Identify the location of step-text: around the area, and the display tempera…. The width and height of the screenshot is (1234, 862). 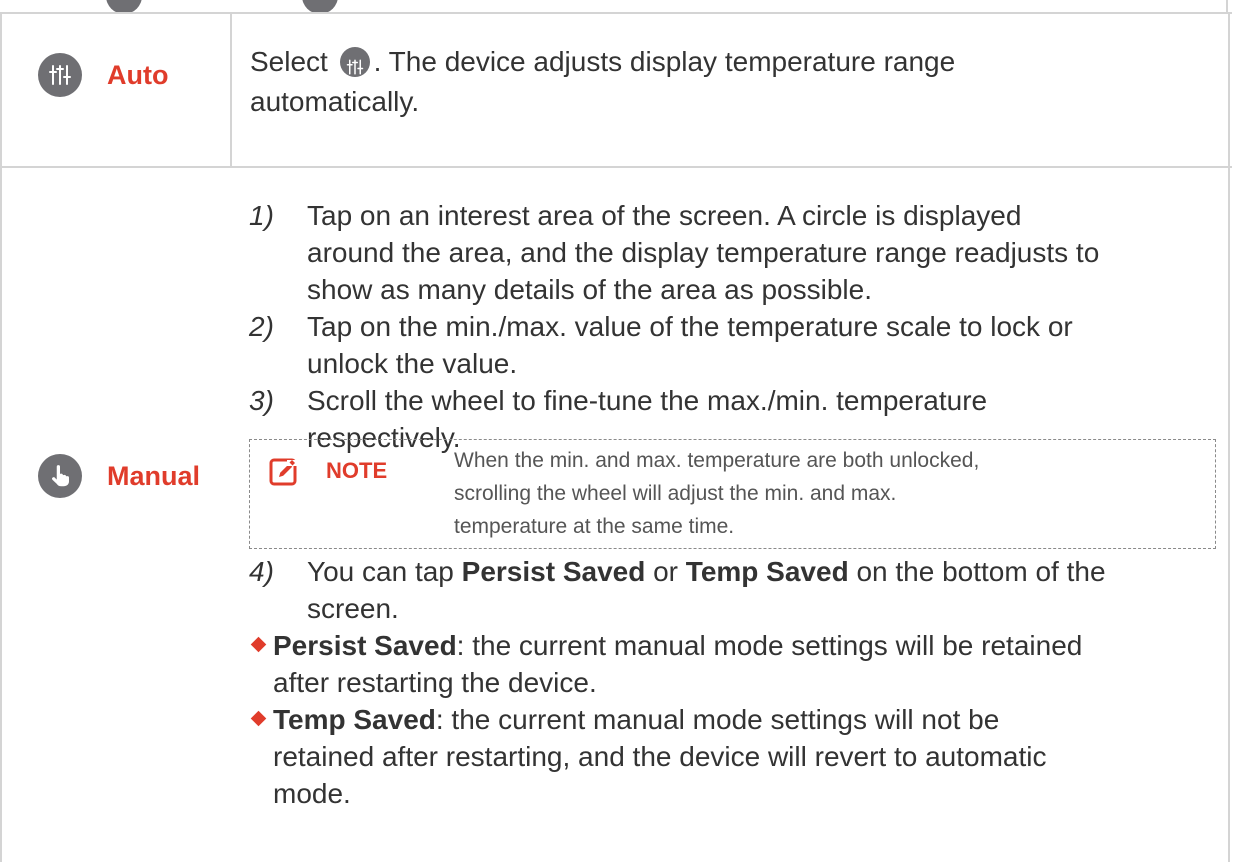
(703, 252).